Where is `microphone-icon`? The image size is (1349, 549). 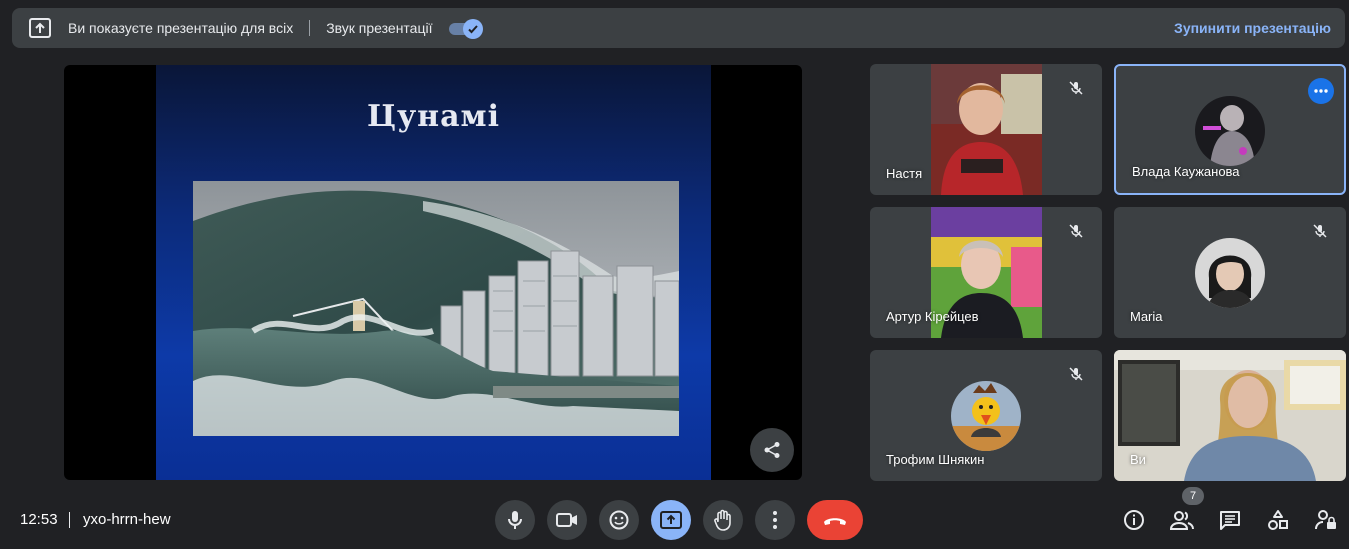 microphone-icon is located at coordinates (515, 520).